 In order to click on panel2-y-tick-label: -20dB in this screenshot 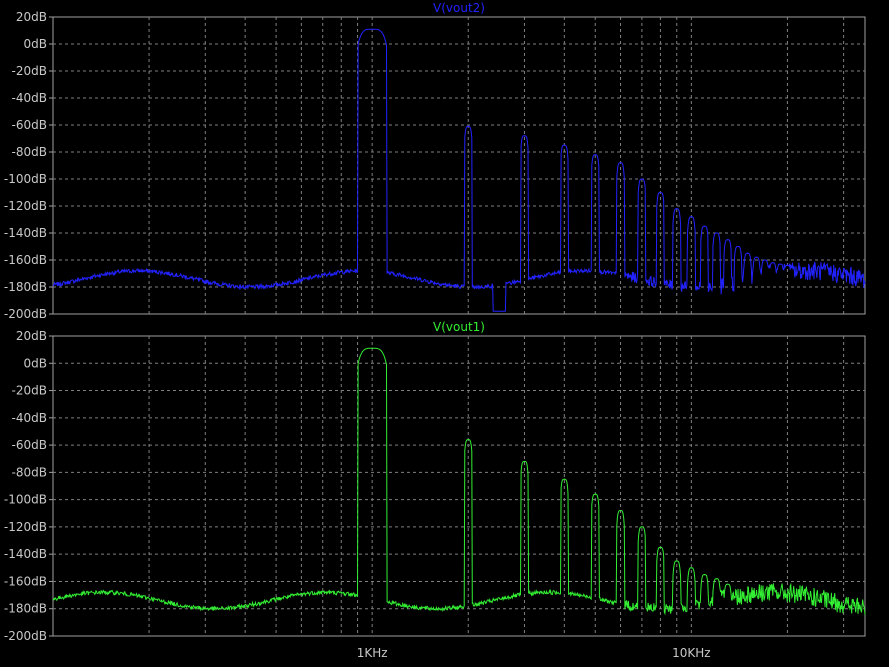, I will do `click(29, 391)`.